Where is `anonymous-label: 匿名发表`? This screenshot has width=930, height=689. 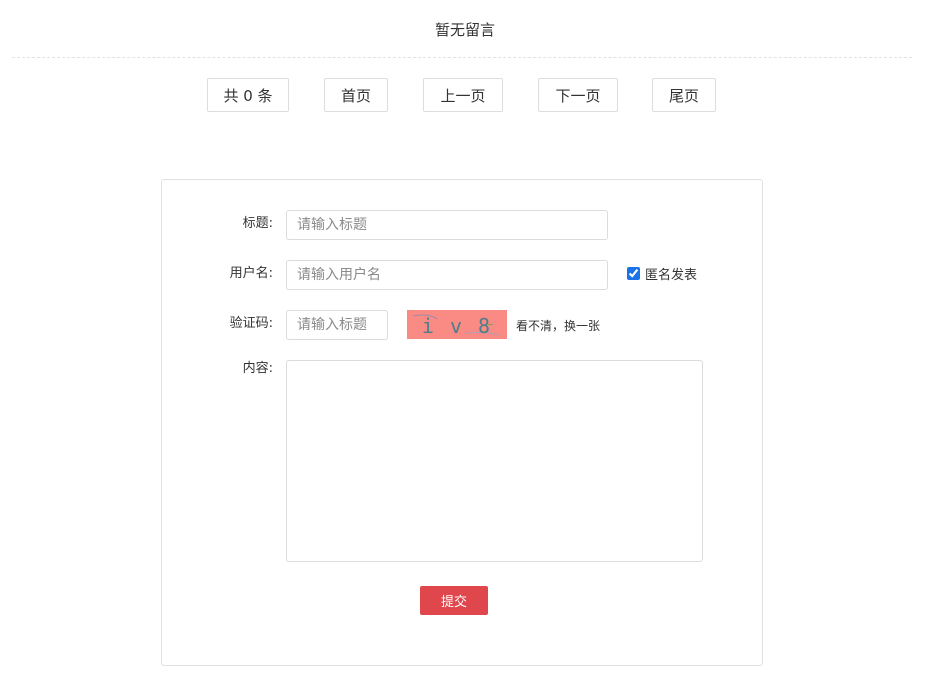 anonymous-label: 匿名发表 is located at coordinates (671, 275).